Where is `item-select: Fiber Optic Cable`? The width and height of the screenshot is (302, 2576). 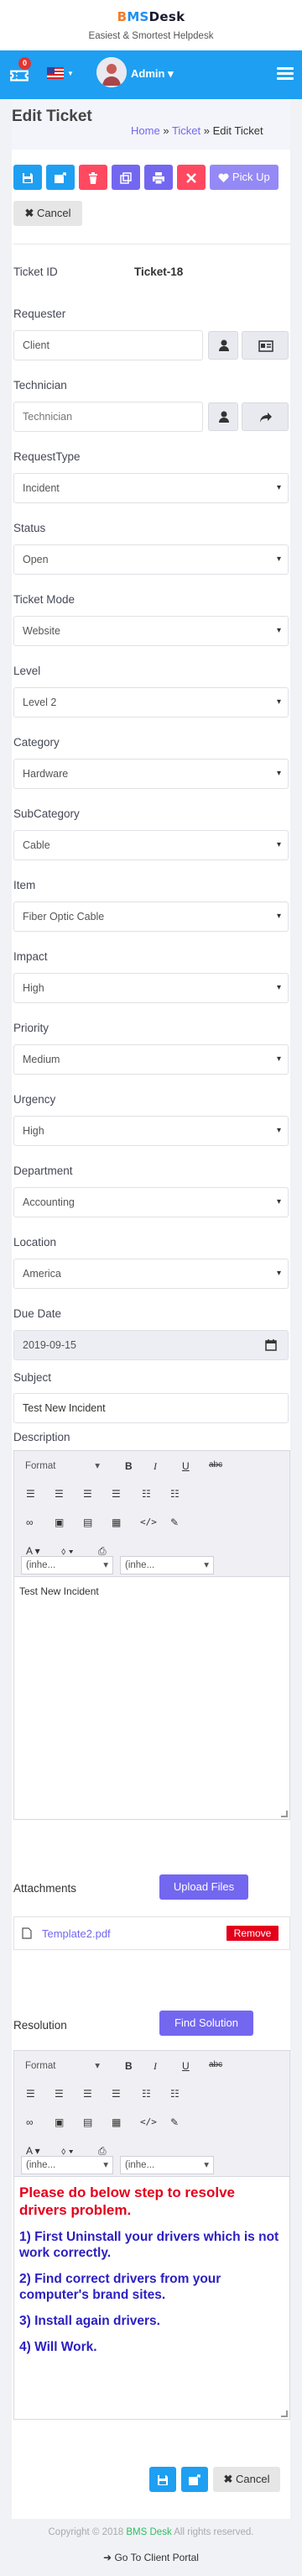 item-select: Fiber Optic Cable is located at coordinates (151, 917).